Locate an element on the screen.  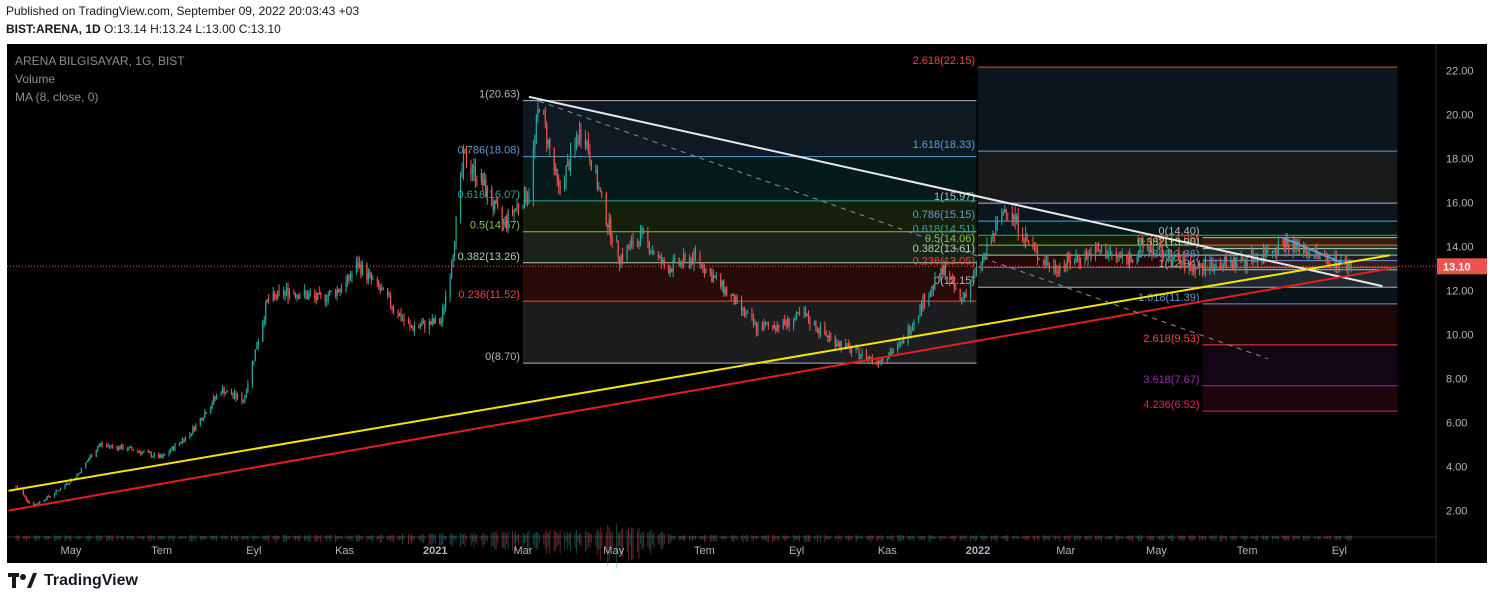
time-tick-label: 2022 is located at coordinates (978, 551).